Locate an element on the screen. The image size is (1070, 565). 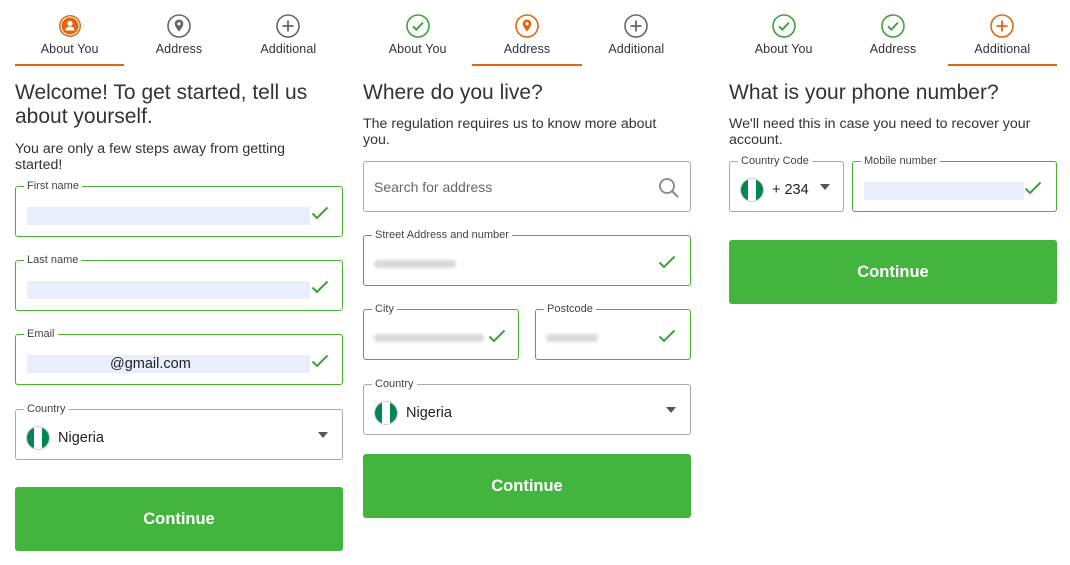
last-name-value is located at coordinates (168, 290).